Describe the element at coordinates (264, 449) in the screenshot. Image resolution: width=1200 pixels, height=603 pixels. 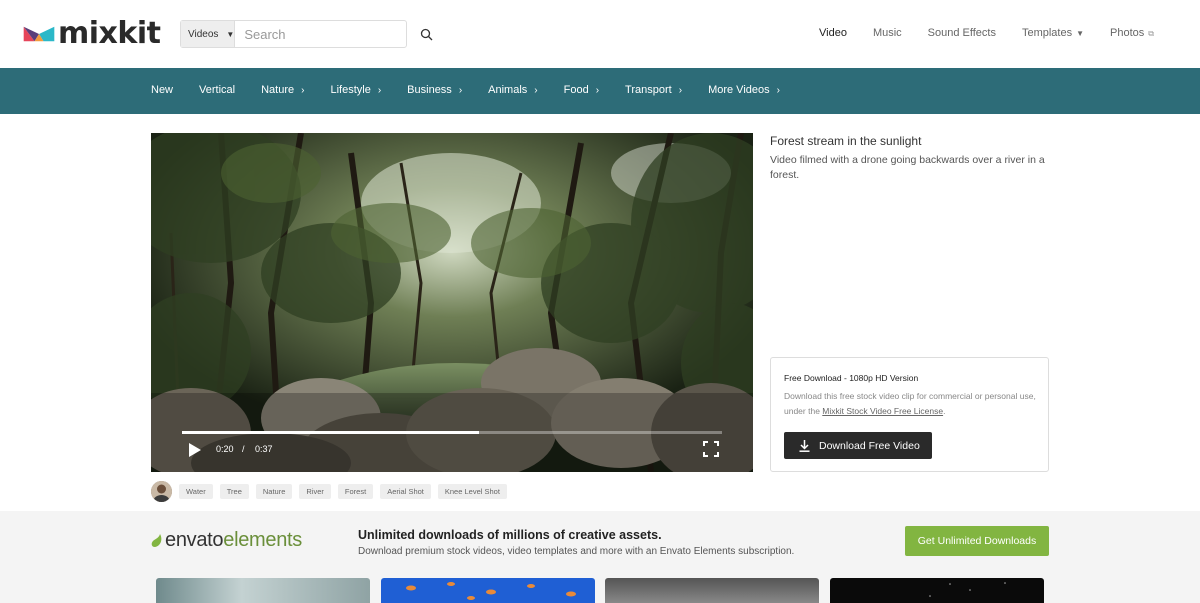
I see `video-duration: 0:37` at that location.